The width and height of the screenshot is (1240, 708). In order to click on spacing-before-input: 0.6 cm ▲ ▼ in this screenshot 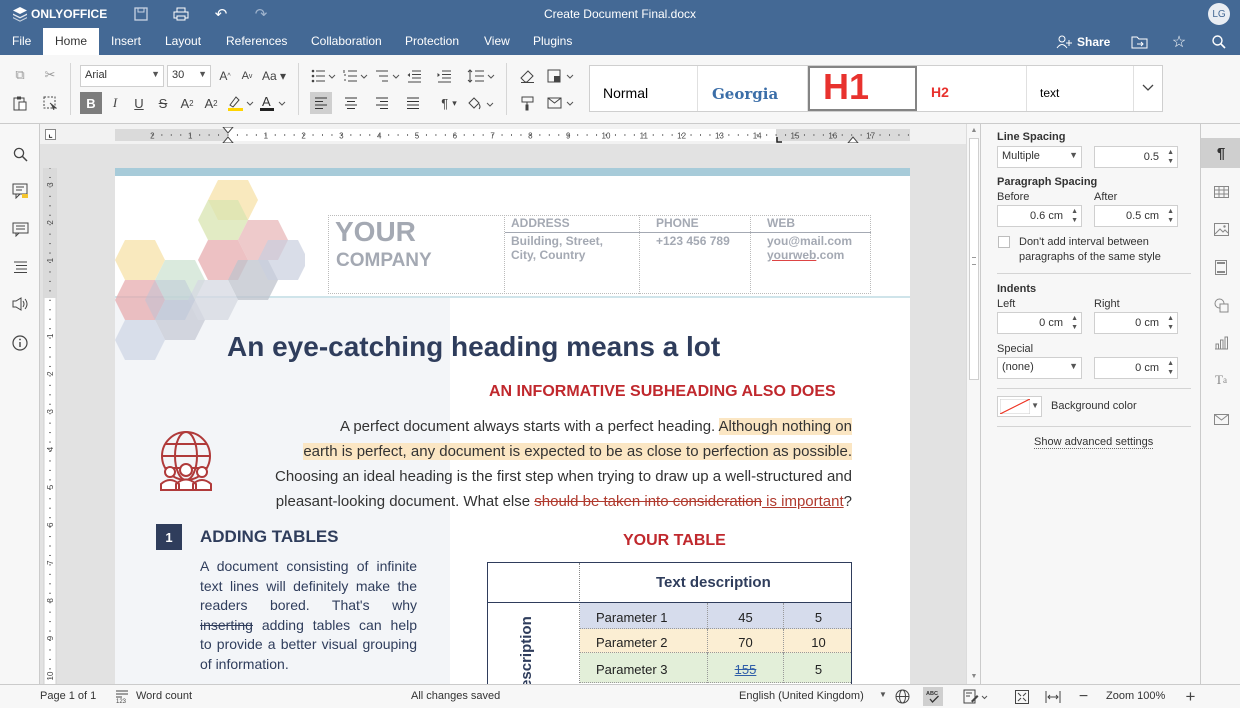, I will do `click(1039, 216)`.